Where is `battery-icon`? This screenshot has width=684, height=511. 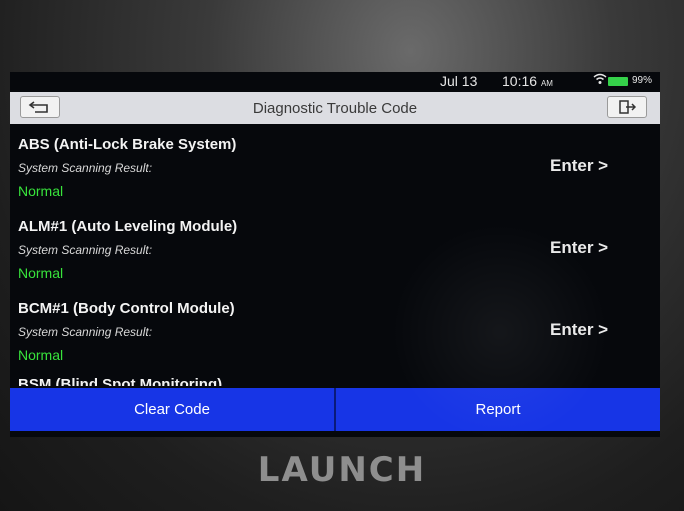
battery-icon is located at coordinates (618, 81).